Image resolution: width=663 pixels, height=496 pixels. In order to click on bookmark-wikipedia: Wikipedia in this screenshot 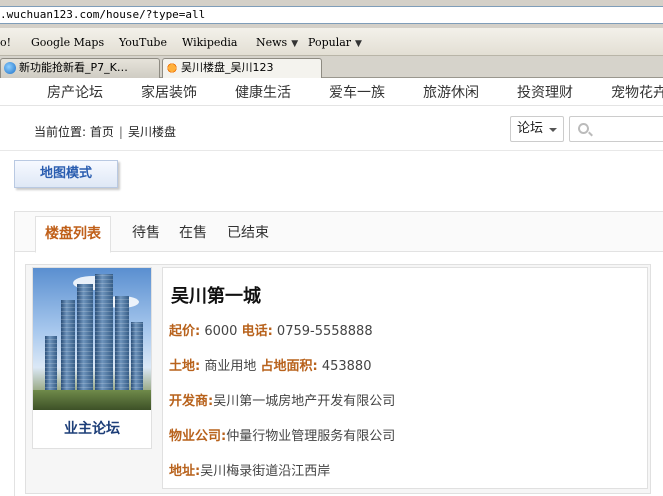, I will do `click(209, 42)`.